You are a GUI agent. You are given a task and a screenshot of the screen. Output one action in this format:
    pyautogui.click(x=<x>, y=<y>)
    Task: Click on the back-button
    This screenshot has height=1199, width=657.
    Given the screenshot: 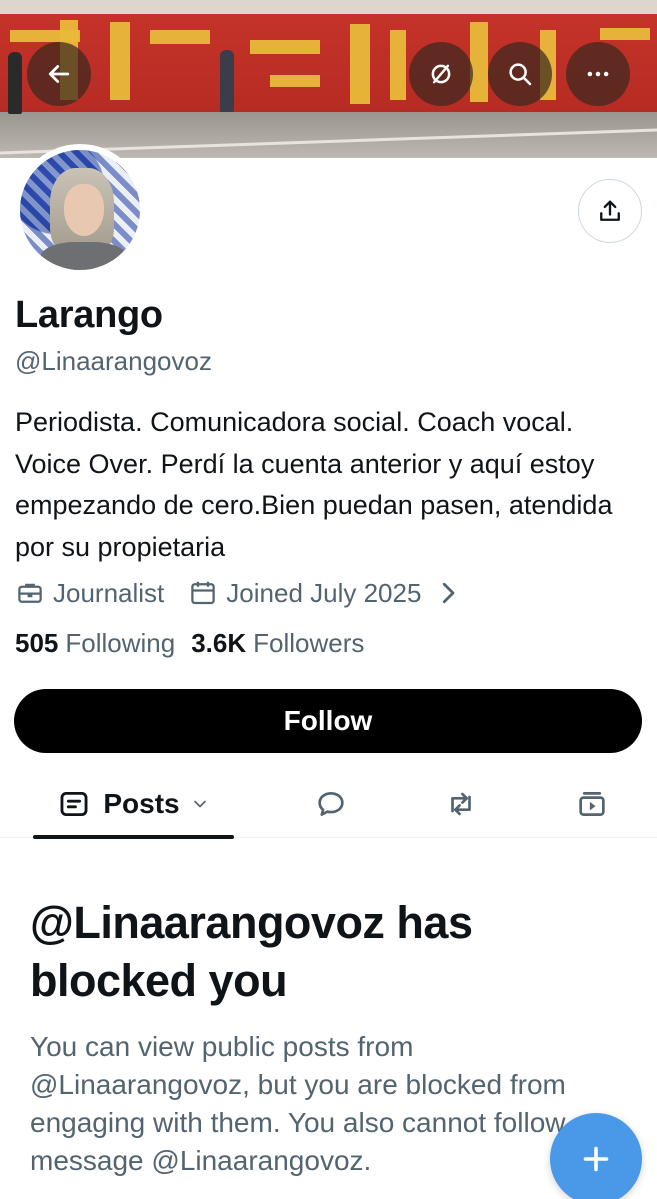 What is the action you would take?
    pyautogui.click(x=59, y=74)
    